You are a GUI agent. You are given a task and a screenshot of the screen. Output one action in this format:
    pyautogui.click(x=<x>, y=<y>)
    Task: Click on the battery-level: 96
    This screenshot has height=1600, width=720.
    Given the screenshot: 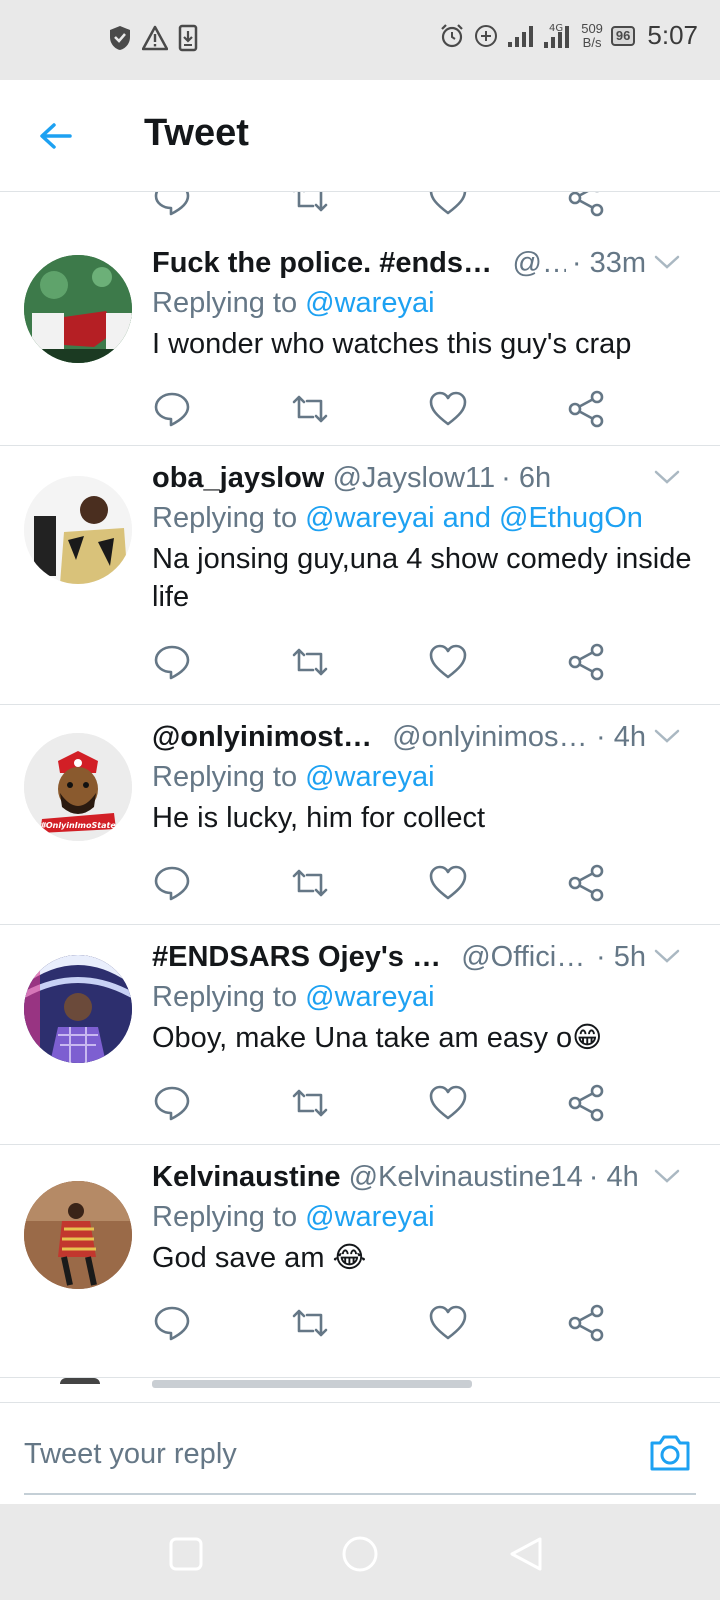 What is the action you would take?
    pyautogui.click(x=623, y=35)
    